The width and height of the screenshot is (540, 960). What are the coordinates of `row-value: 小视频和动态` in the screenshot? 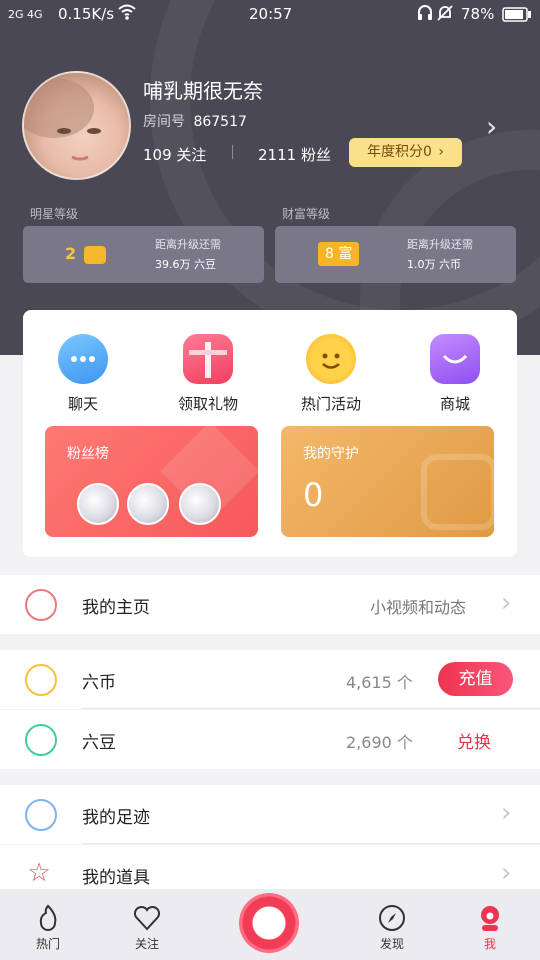 It's located at (418, 607).